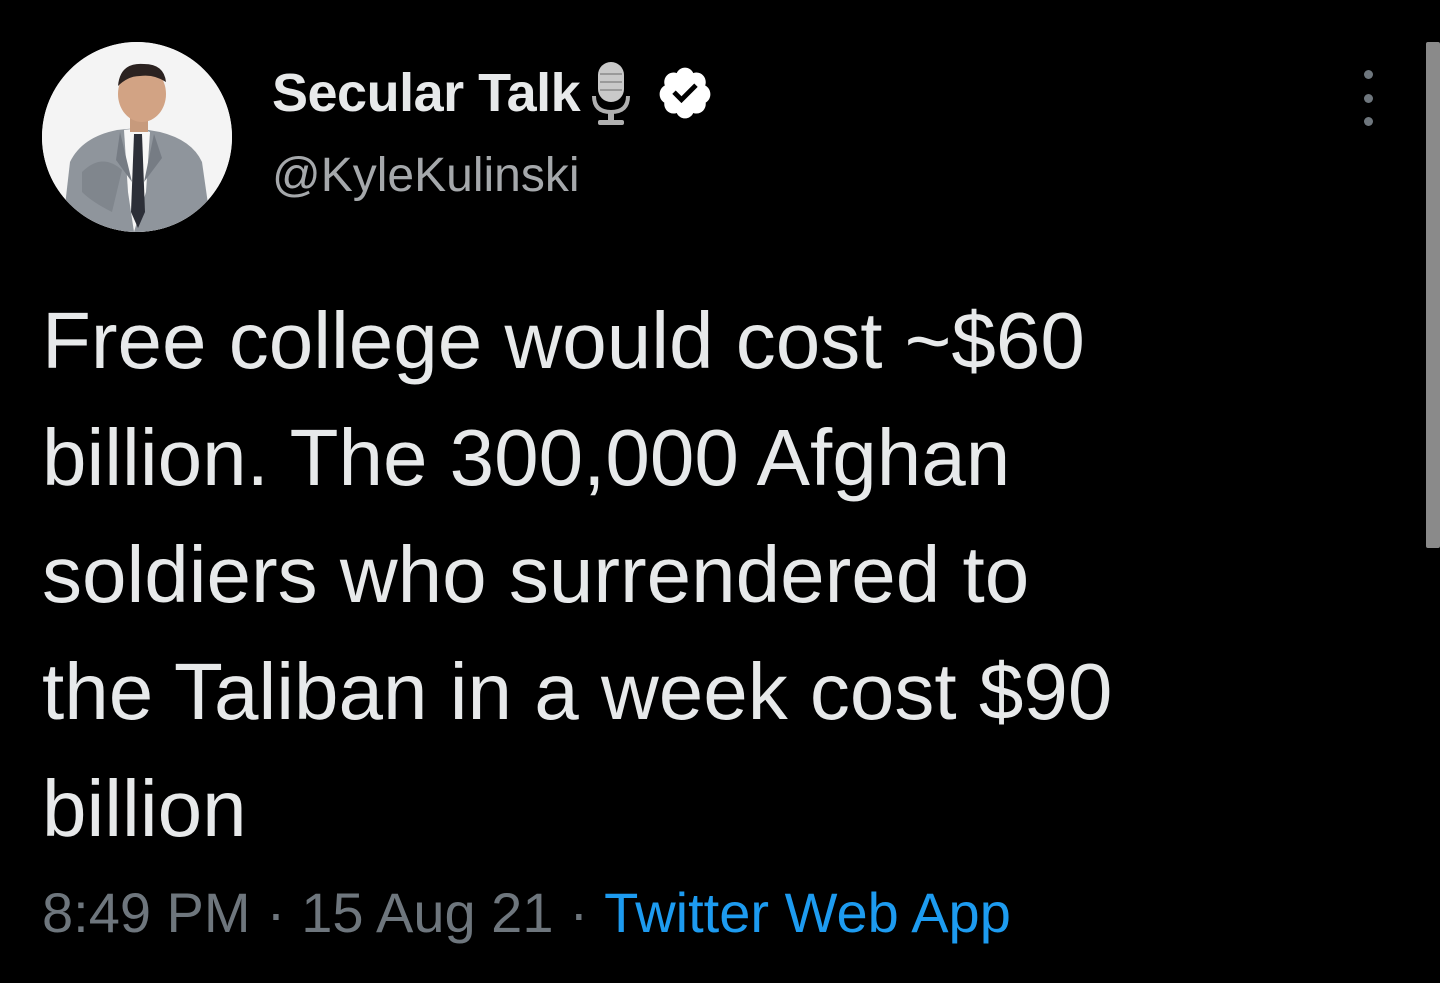  What do you see at coordinates (611, 93) in the screenshot?
I see `microphone-icon` at bounding box center [611, 93].